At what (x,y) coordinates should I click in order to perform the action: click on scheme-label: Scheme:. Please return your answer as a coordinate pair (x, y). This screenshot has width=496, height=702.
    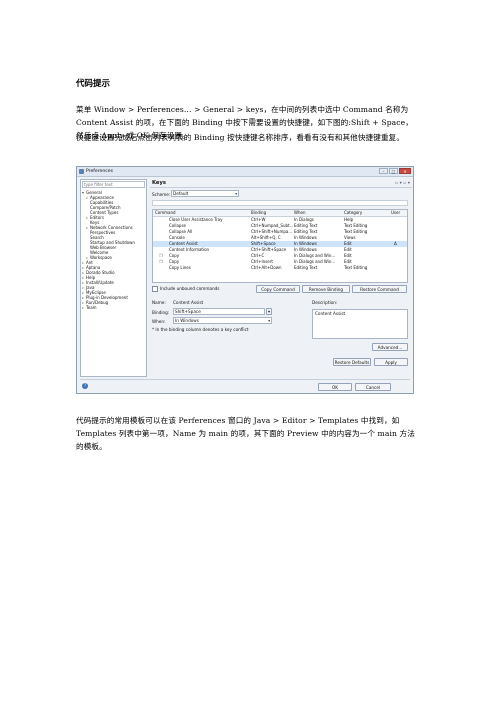
    Looking at the image, I should click on (161, 194).